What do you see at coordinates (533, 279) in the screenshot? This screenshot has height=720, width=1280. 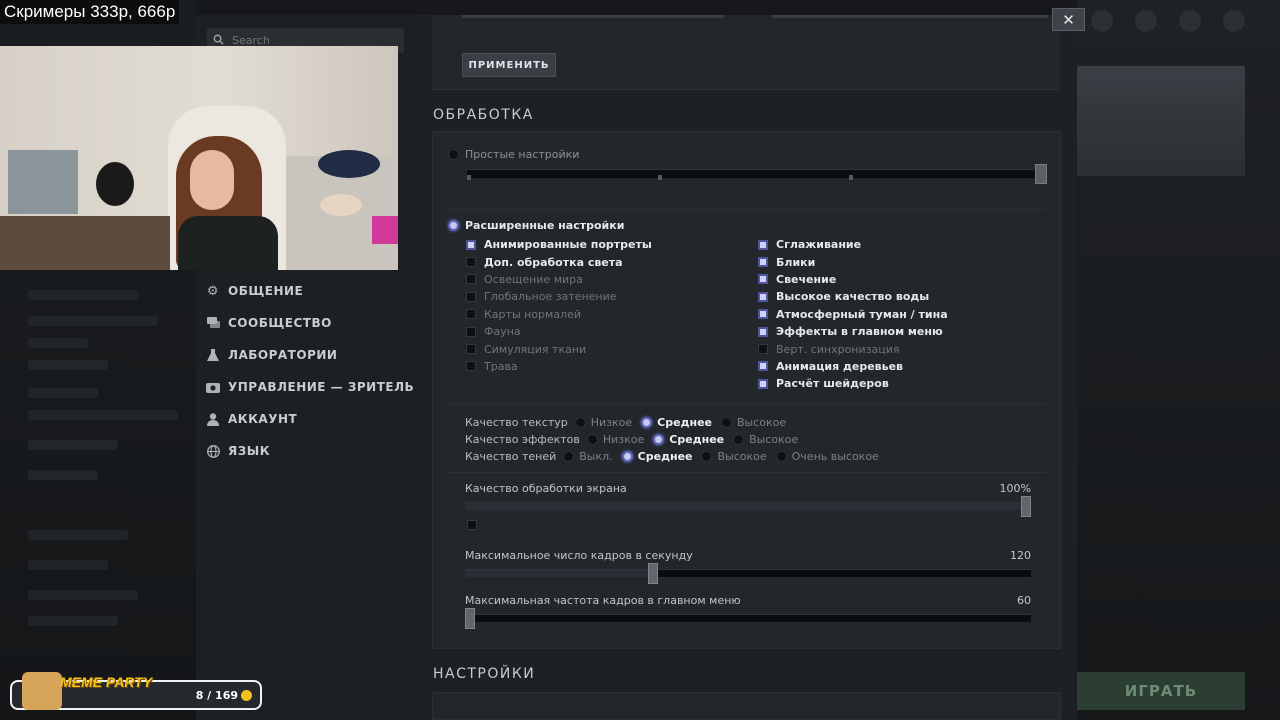 I see `checkbox-label: Освещение мира` at bounding box center [533, 279].